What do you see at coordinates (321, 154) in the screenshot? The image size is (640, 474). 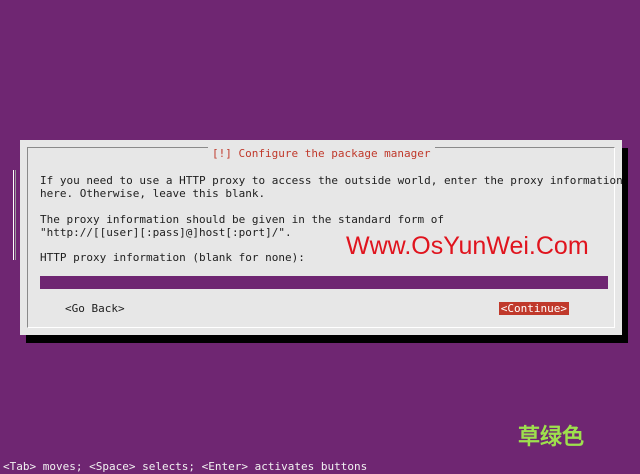 I see `dialog-title: [!] Configure the package manager` at bounding box center [321, 154].